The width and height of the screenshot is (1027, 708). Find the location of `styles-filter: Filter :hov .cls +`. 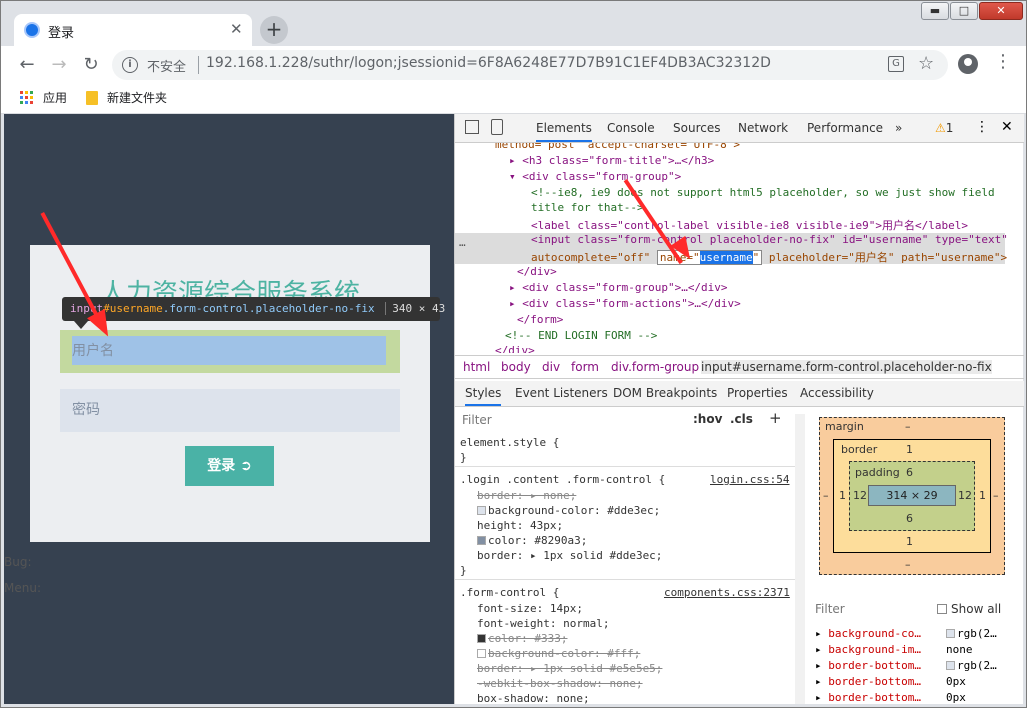

styles-filter: Filter :hov .cls + is located at coordinates (627, 420).